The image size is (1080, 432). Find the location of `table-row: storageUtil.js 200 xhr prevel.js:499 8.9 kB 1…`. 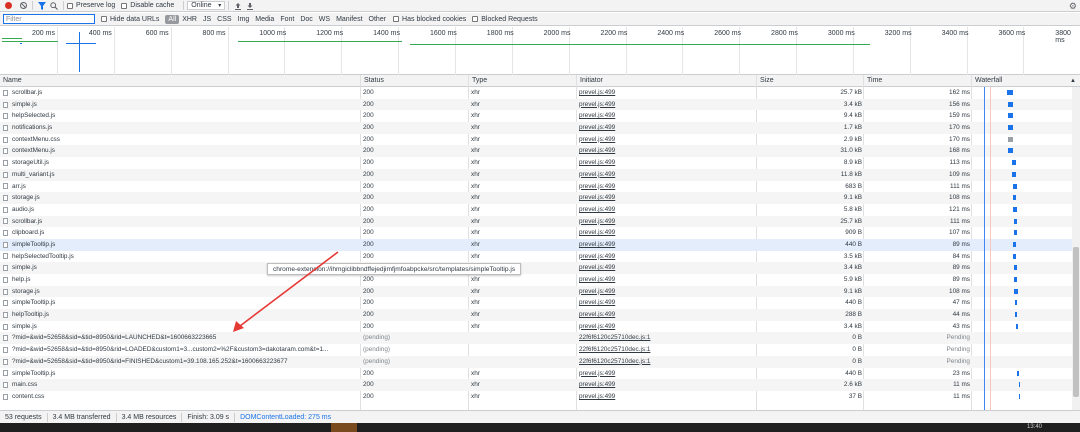

table-row: storageUtil.js 200 xhr prevel.js:499 8.9 kB 1… is located at coordinates (540, 163).